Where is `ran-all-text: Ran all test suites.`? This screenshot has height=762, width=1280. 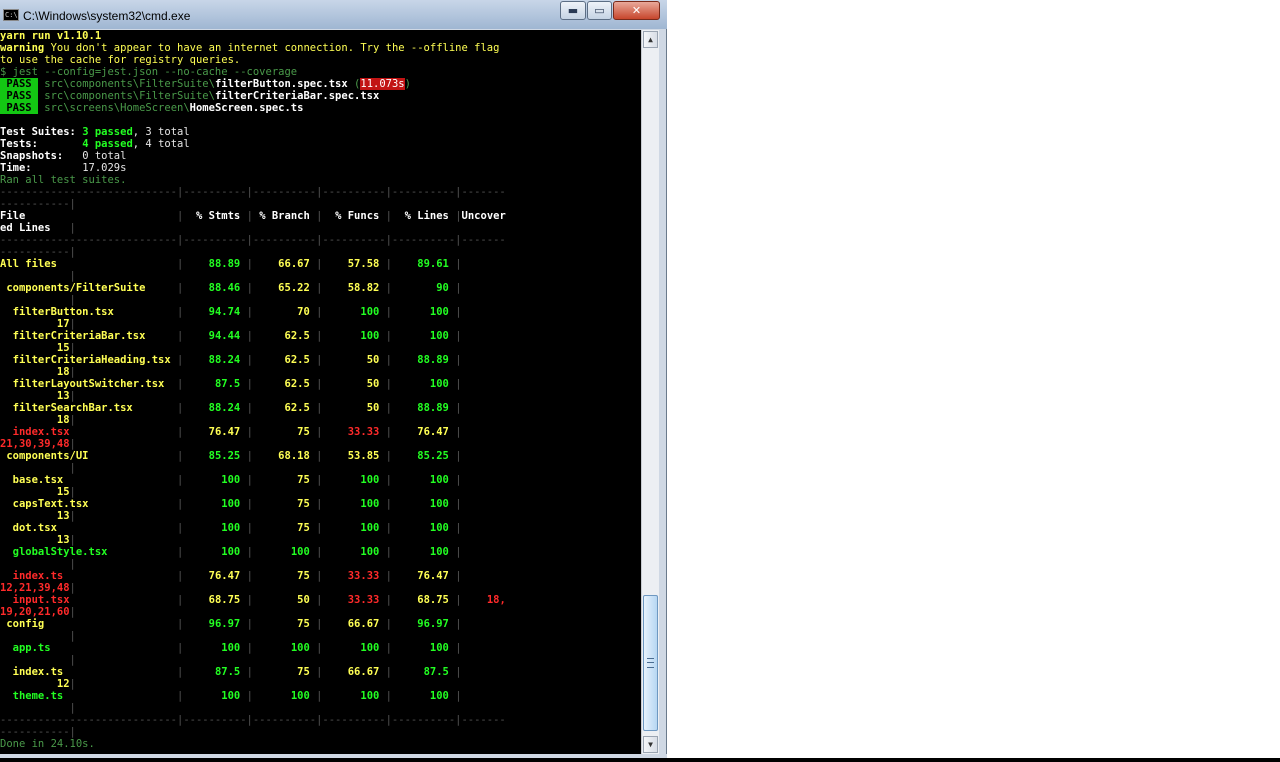
ran-all-text: Ran all test suites. is located at coordinates (63, 180).